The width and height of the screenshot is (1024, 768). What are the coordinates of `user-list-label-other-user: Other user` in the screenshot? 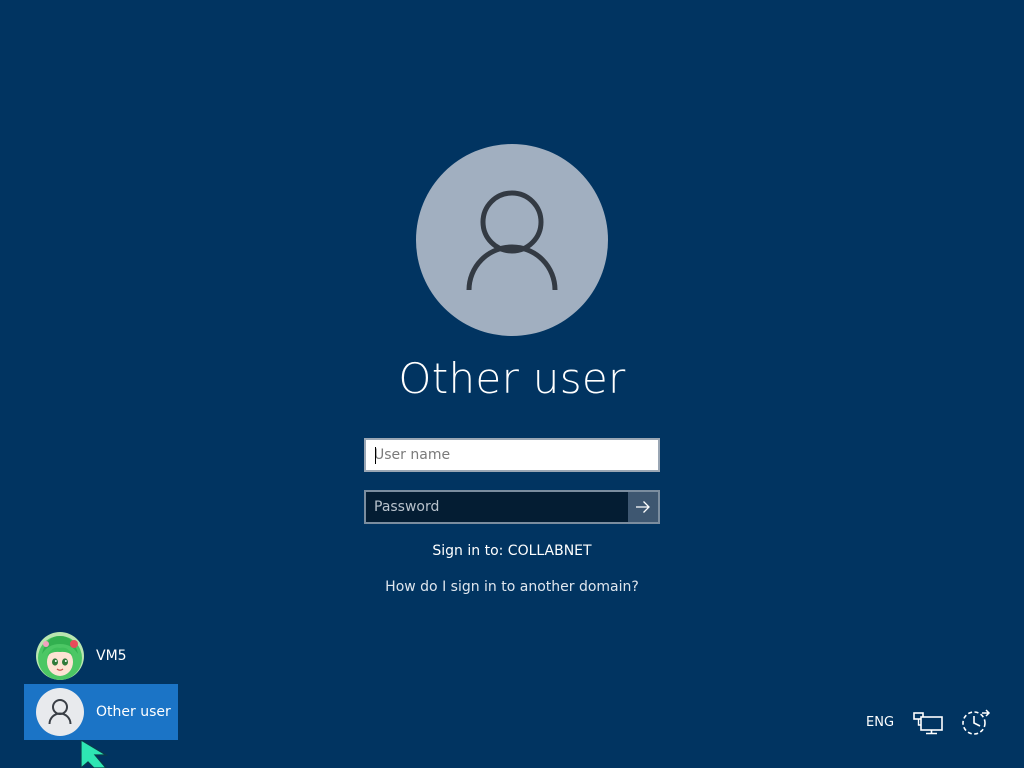 It's located at (133, 712).